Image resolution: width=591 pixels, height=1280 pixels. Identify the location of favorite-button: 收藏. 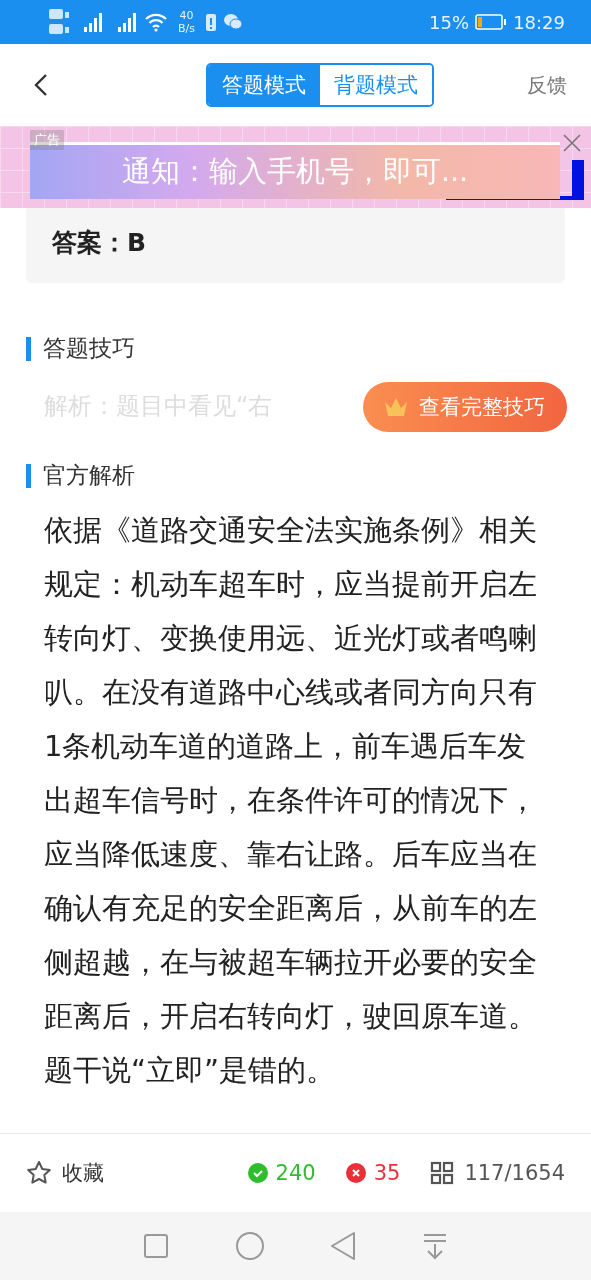
(65, 1173).